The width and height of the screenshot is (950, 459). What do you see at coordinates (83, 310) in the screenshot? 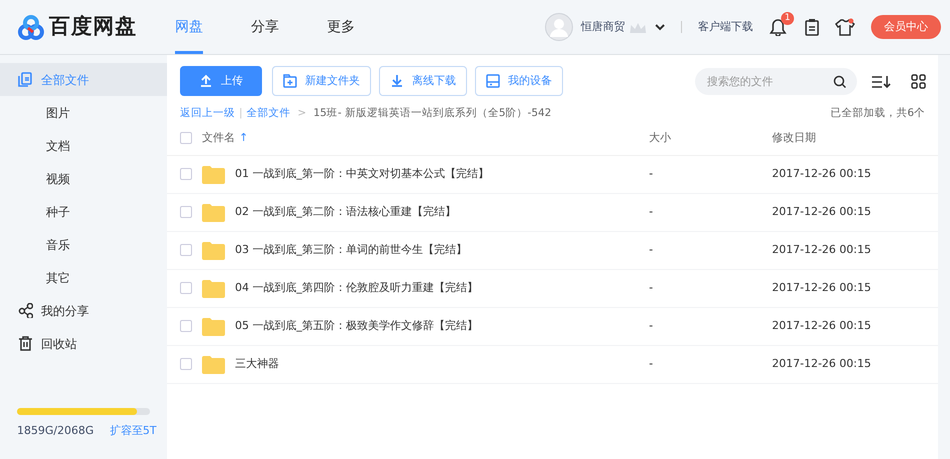
I see `sidebar-item: 我的分享` at bounding box center [83, 310].